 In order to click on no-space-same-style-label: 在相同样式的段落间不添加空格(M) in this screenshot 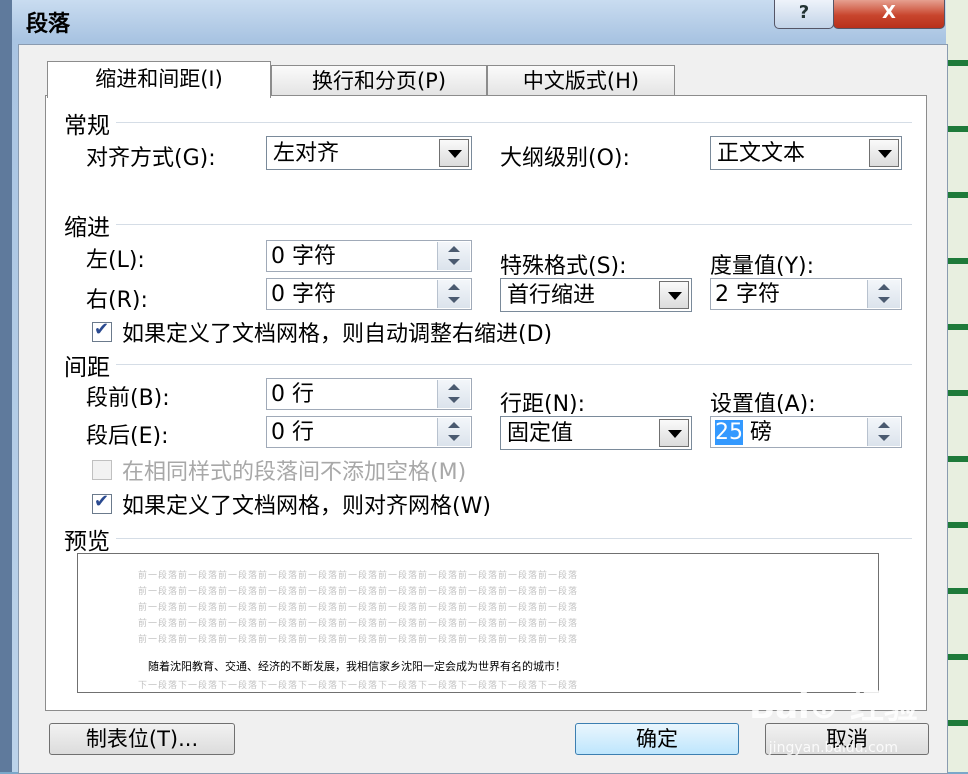, I will do `click(294, 472)`.